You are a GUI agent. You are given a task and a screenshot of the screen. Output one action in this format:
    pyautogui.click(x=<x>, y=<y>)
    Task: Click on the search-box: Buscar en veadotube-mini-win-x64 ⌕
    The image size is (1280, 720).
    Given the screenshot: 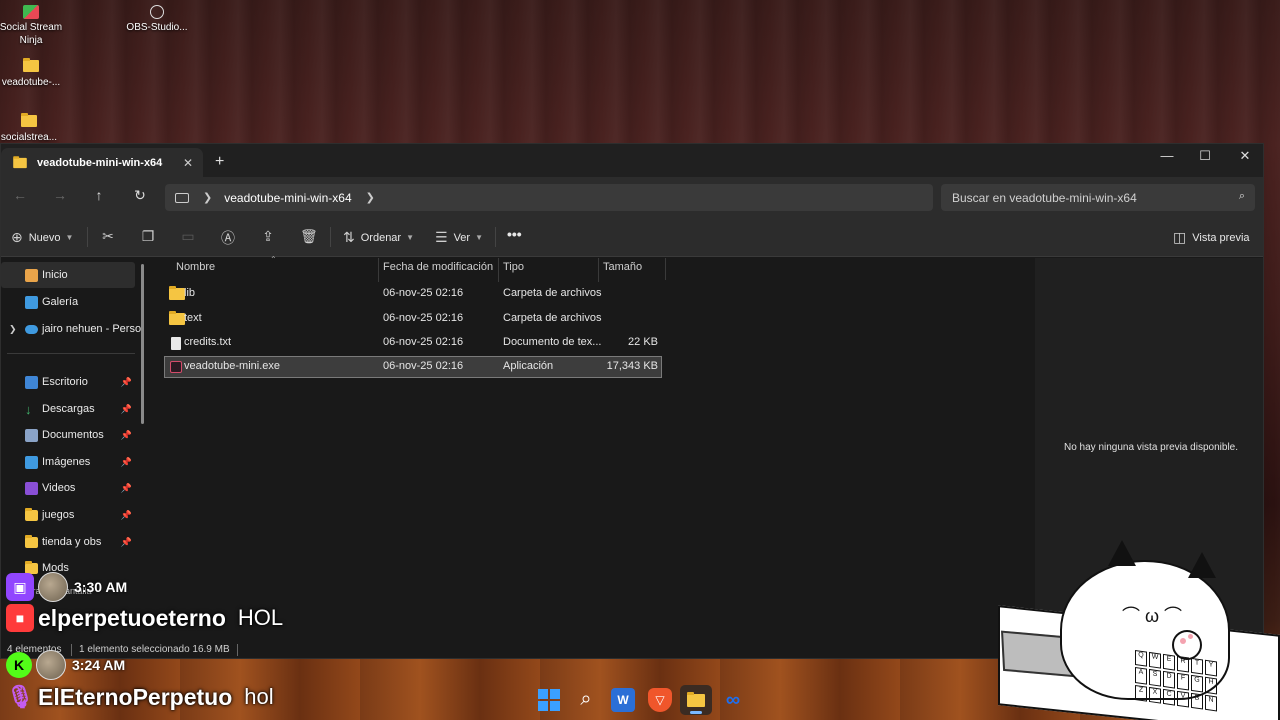 What is the action you would take?
    pyautogui.click(x=1098, y=197)
    